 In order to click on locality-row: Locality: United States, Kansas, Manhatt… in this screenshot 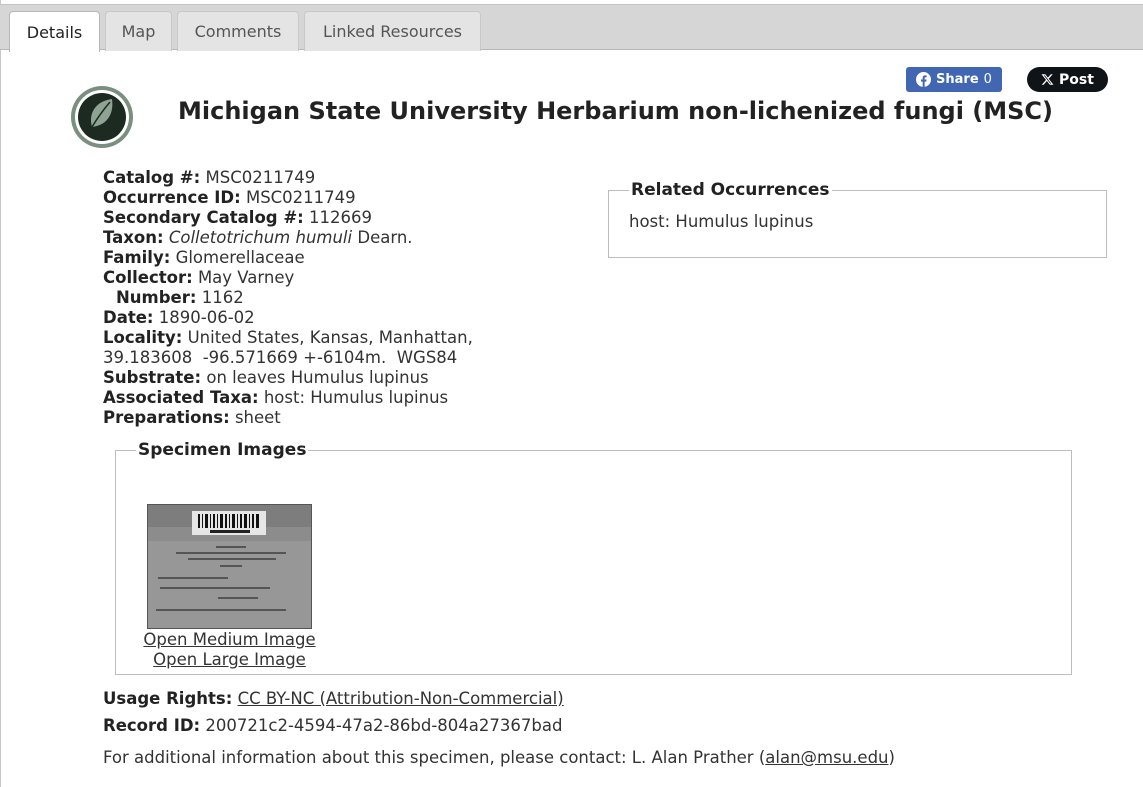, I will do `click(288, 338)`.